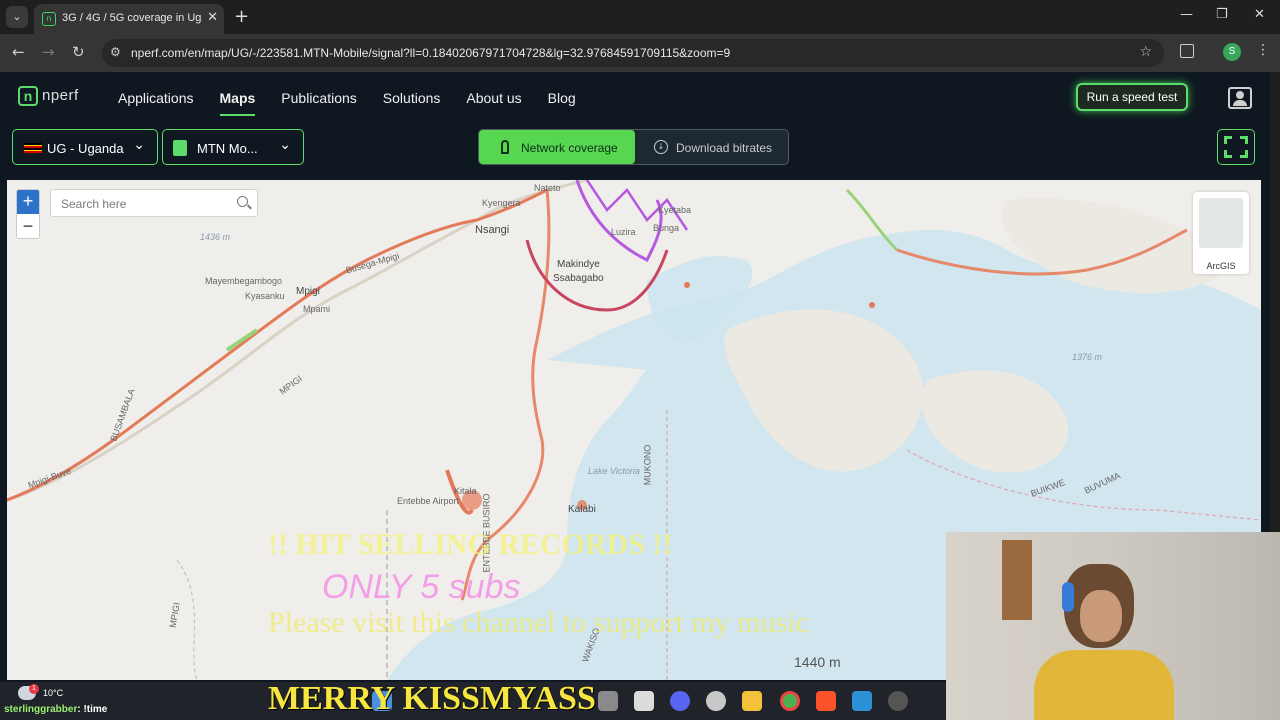 The height and width of the screenshot is (720, 1280). Describe the element at coordinates (578, 278) in the screenshot. I see `map-label: Ssabagabo` at that location.